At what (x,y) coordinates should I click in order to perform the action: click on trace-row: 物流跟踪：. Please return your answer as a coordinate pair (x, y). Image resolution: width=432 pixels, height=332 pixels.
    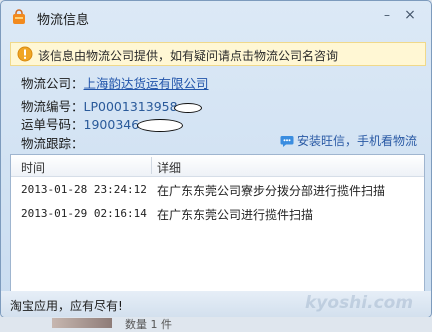
    Looking at the image, I should click on (52, 142).